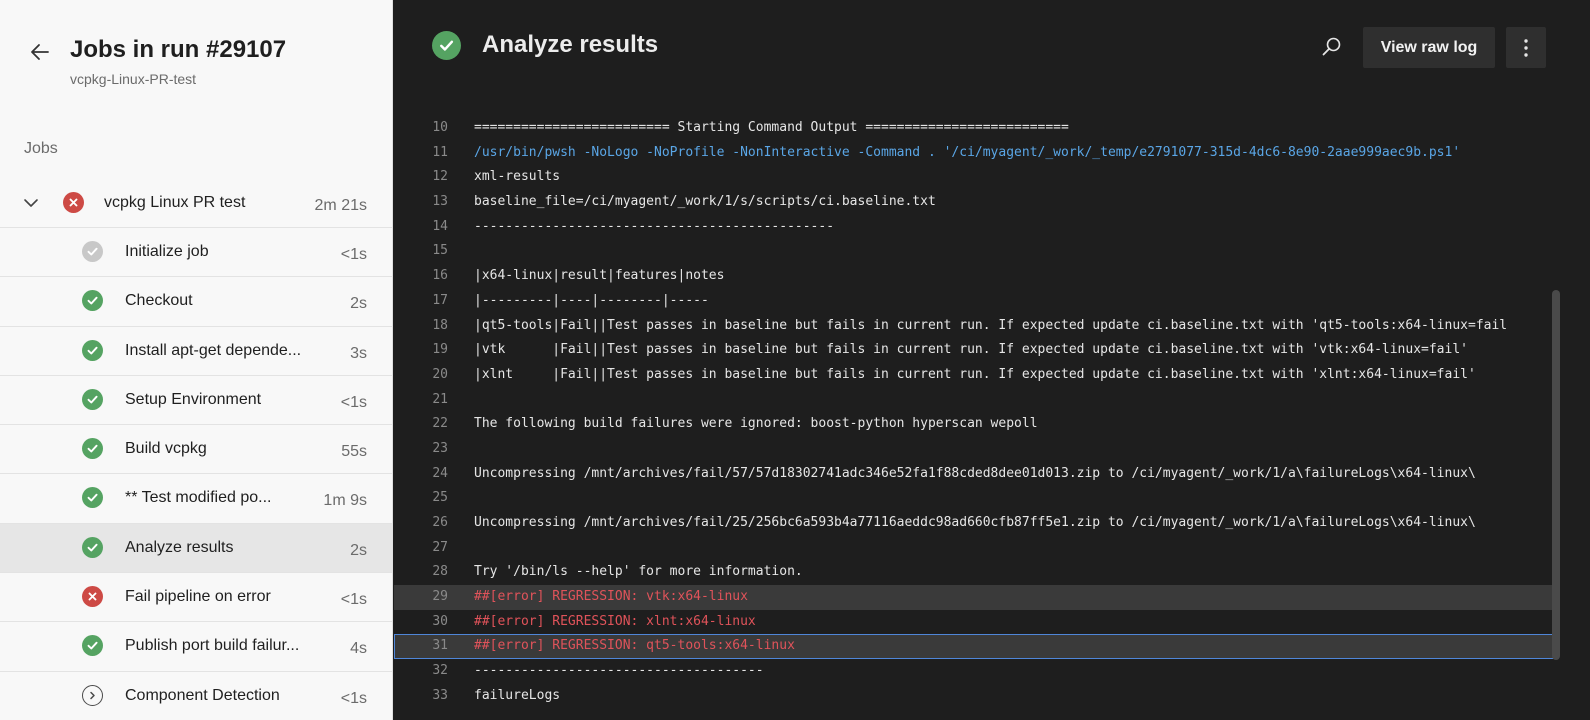 The image size is (1590, 720). What do you see at coordinates (599, 276) in the screenshot?
I see `log-text: |x64-linux|result|features|notes` at bounding box center [599, 276].